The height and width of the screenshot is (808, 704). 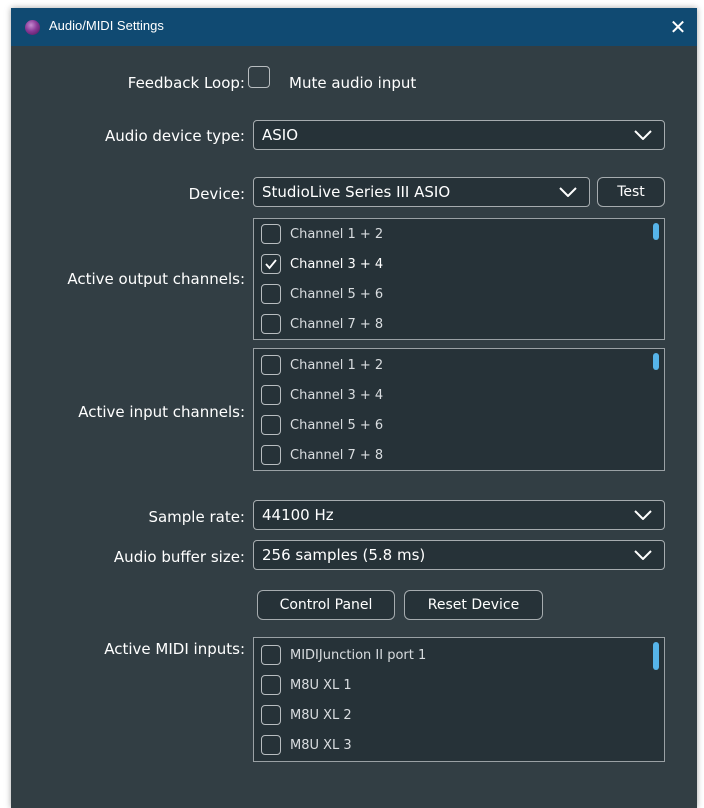 I want to click on sample-rate-value: 44100 Hz, so click(x=298, y=515).